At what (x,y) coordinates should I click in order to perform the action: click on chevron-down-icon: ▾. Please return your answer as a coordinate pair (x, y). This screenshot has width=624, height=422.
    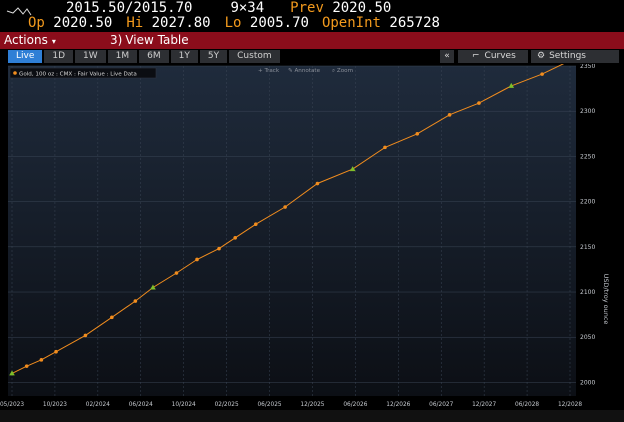
    Looking at the image, I should click on (53, 41).